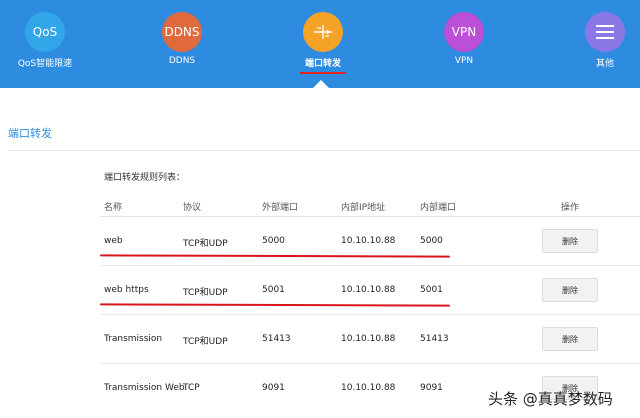 The image size is (640, 418). Describe the element at coordinates (273, 241) in the screenshot. I see `cell-external-port: 5000` at that location.